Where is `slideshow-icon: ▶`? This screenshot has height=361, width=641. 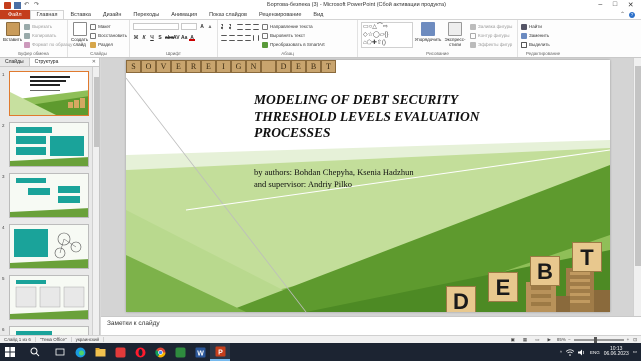 slideshow-icon: ▶ is located at coordinates (548, 340).